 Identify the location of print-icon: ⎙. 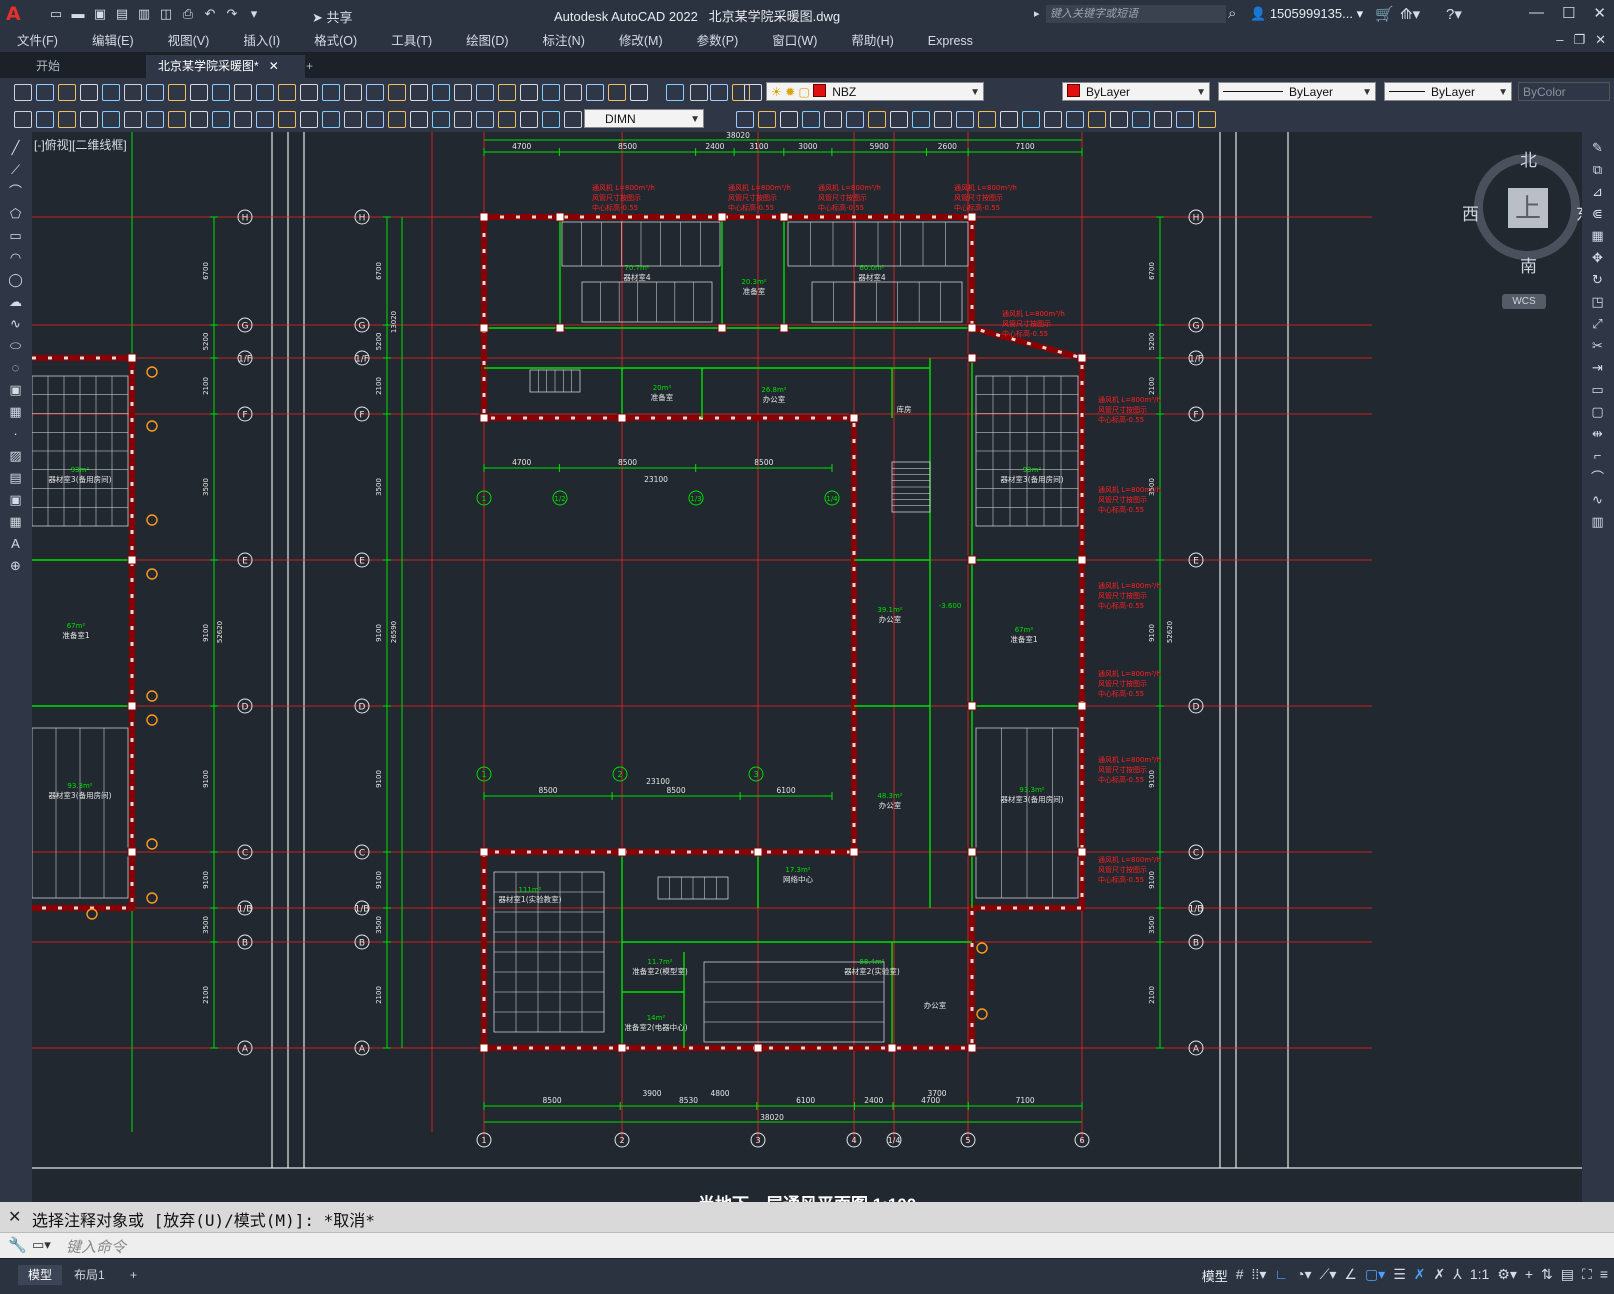
(188, 14).